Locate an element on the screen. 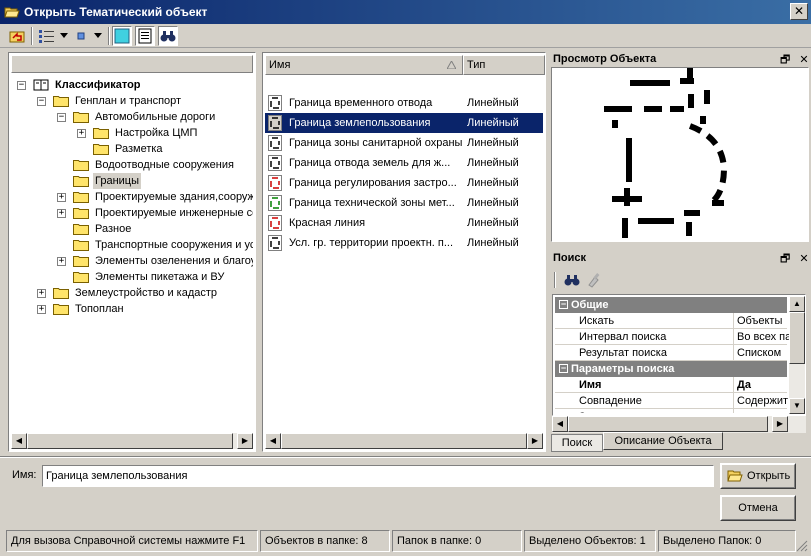 This screenshot has width=811, height=556. property-category: − Параметры поиска is located at coordinates (671, 369).